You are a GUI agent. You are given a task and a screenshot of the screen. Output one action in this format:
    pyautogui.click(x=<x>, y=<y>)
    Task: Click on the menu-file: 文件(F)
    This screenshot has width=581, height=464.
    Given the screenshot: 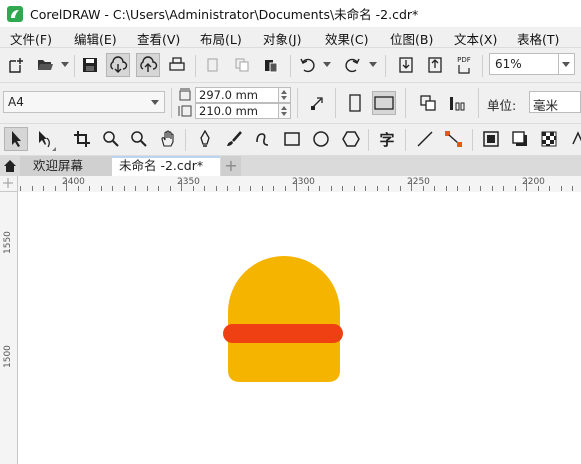 What is the action you would take?
    pyautogui.click(x=31, y=38)
    